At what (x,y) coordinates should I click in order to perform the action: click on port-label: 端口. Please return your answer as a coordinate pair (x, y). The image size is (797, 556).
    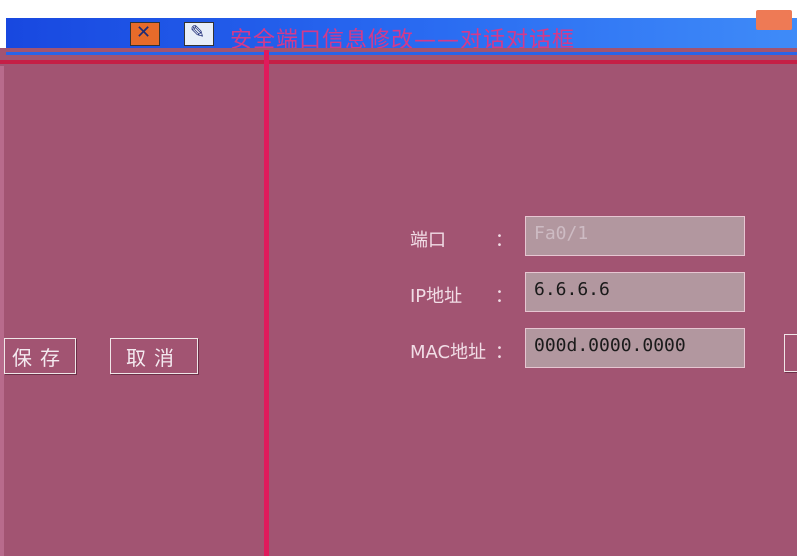
    Looking at the image, I should click on (428, 240).